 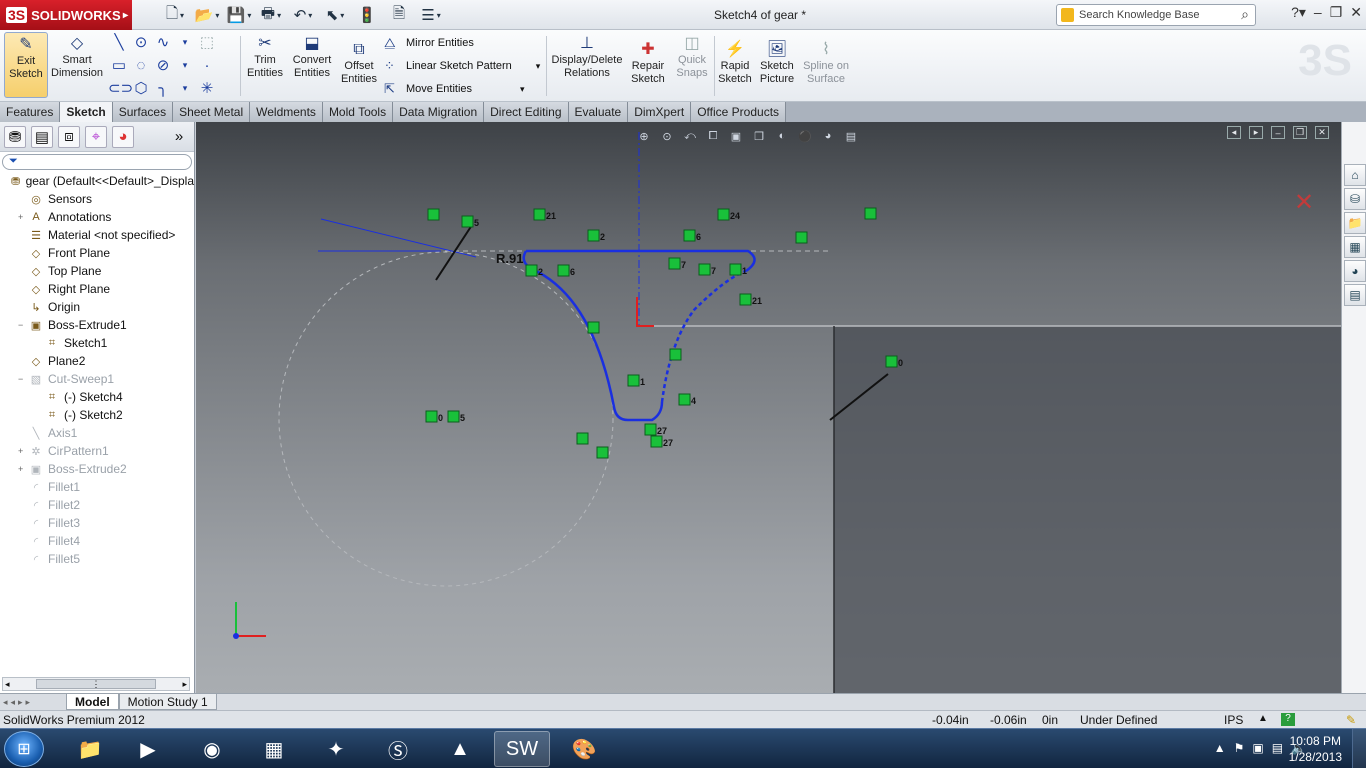 I want to click on tab-mold-tools: Mold Tools, so click(x=358, y=112).